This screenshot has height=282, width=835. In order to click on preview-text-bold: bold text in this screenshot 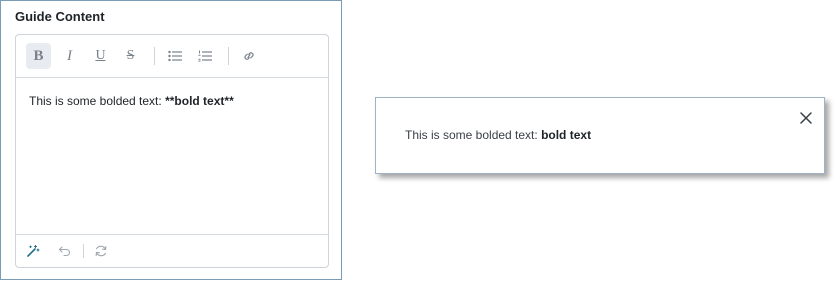, I will do `click(566, 135)`.